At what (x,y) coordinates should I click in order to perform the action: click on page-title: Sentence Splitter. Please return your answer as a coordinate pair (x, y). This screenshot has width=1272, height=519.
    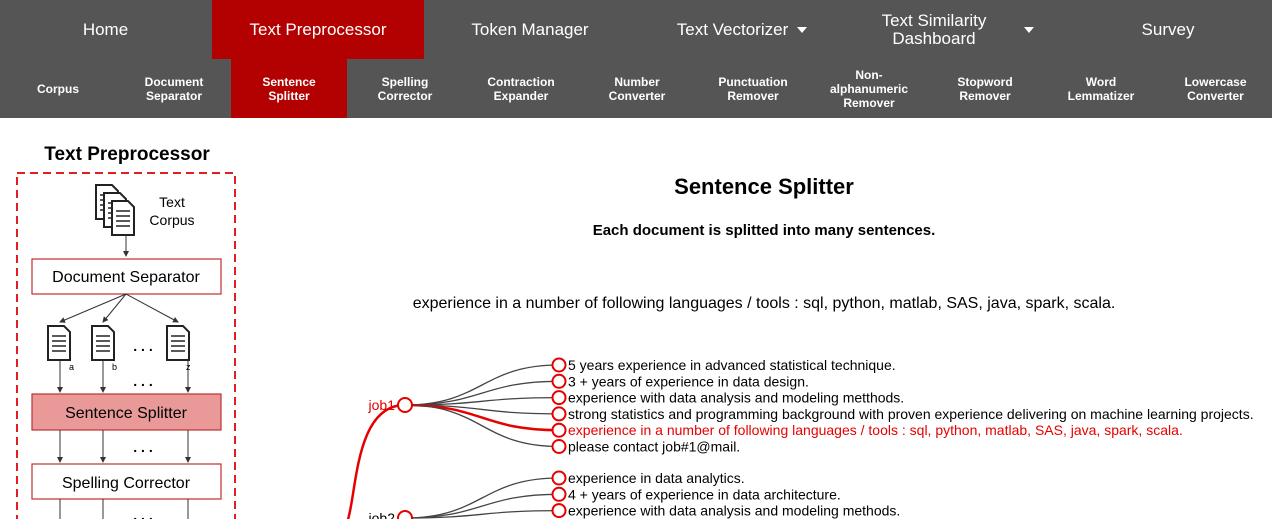
    Looking at the image, I should click on (764, 186).